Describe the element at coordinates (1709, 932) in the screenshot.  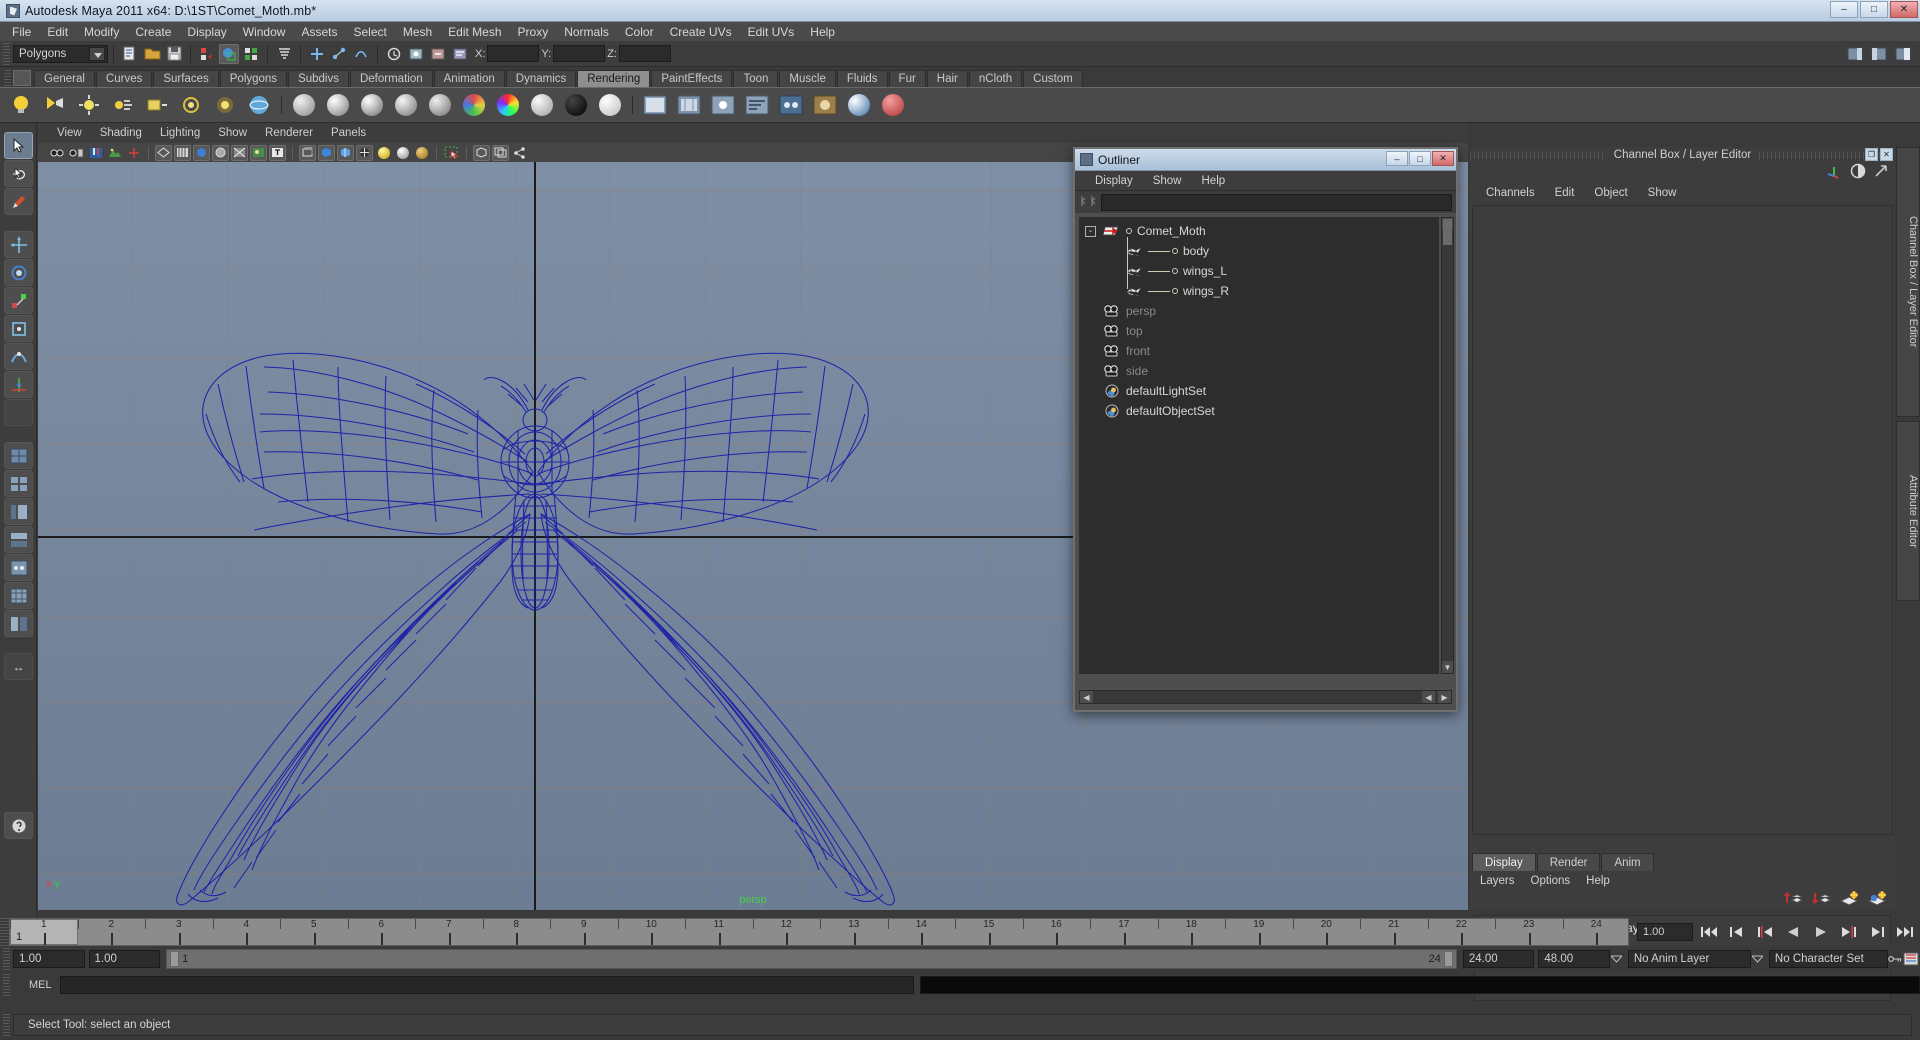
I see `go-to-start-icon` at that location.